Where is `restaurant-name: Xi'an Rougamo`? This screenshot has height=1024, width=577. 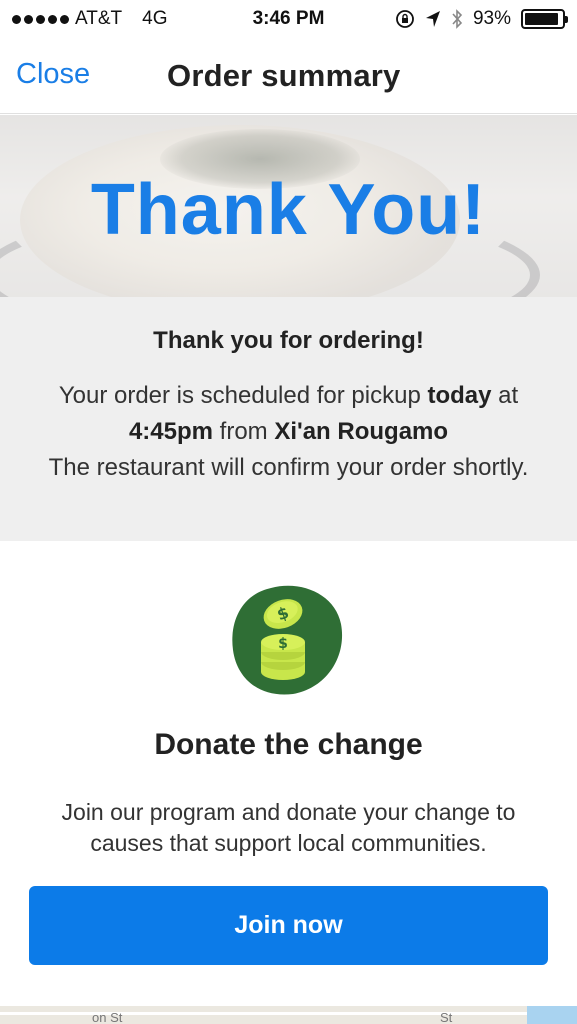
restaurant-name: Xi'an Rougamo is located at coordinates (361, 431).